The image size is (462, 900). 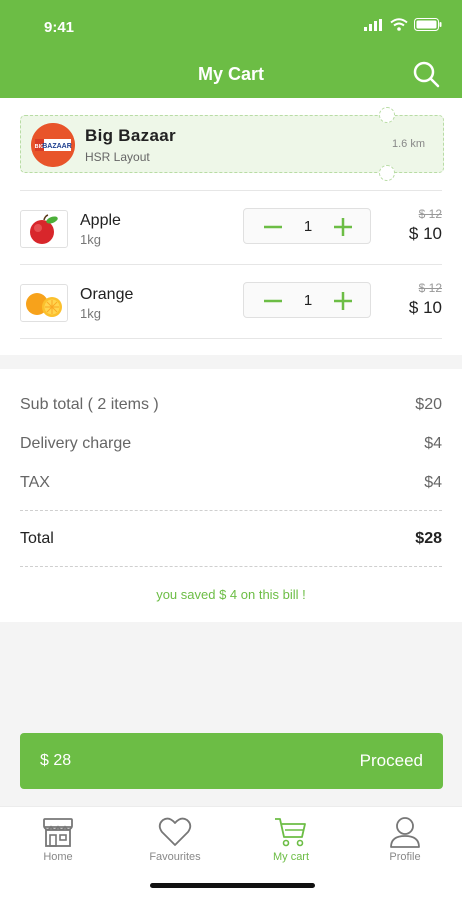 What do you see at coordinates (433, 482) in the screenshot?
I see `tax-value: $4` at bounding box center [433, 482].